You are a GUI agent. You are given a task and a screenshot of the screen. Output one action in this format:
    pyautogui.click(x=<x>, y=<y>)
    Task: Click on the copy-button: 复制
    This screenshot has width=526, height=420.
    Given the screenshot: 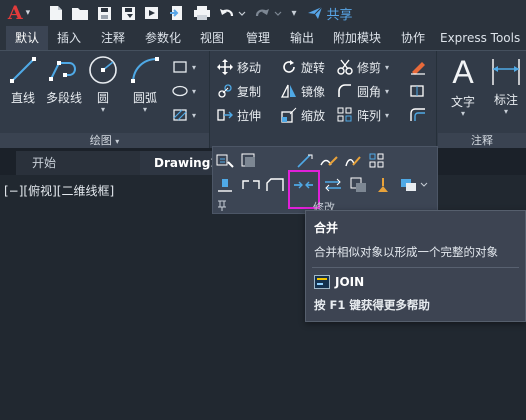 What is the action you would take?
    pyautogui.click(x=239, y=91)
    